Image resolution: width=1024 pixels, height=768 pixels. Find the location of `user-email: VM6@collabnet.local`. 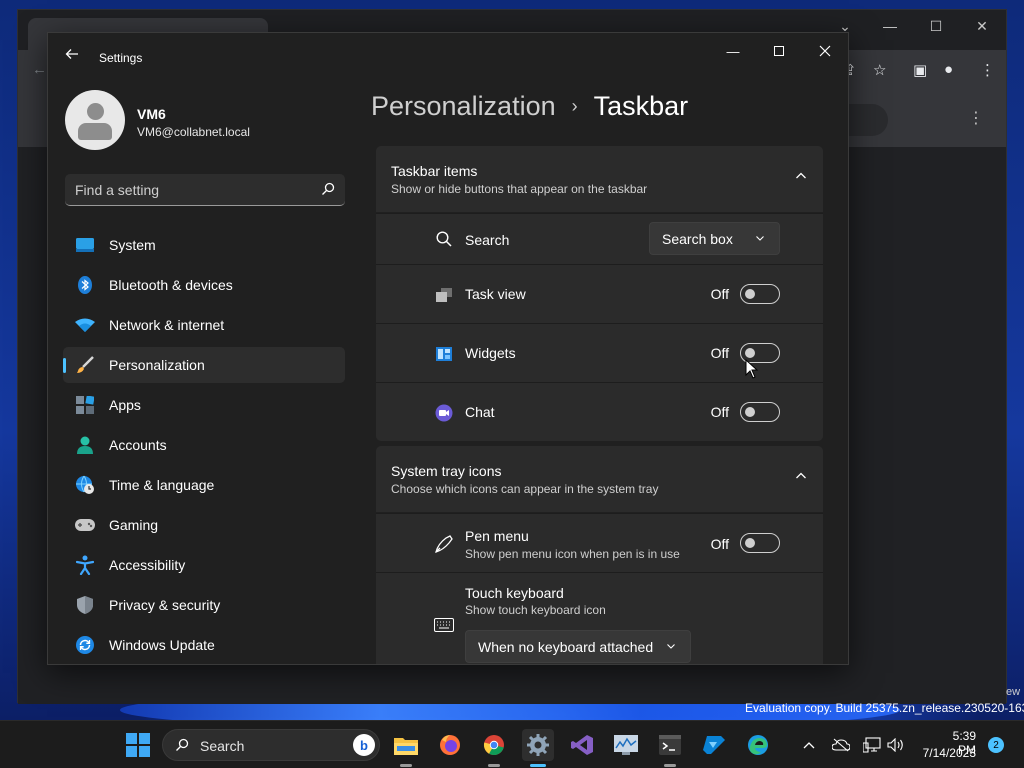

user-email: VM6@collabnet.local is located at coordinates (193, 132).